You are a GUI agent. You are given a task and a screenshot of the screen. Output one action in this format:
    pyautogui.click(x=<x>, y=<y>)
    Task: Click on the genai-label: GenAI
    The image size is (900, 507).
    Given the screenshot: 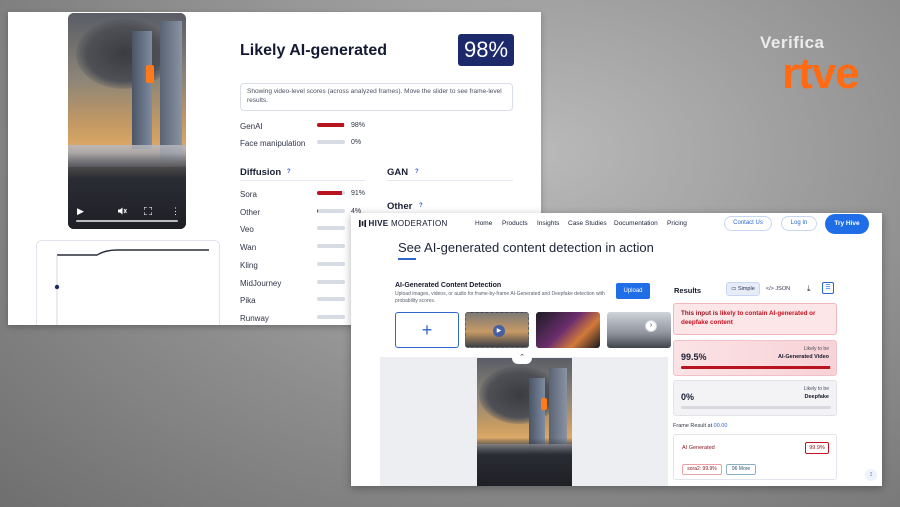 What is the action you would take?
    pyautogui.click(x=251, y=126)
    